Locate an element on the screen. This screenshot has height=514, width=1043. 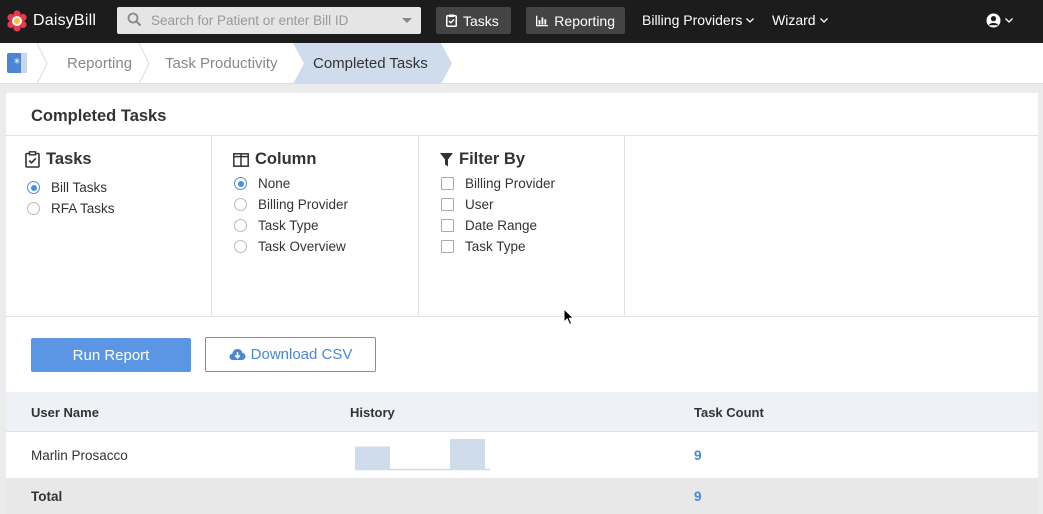
home-icon: * is located at coordinates (17, 63).